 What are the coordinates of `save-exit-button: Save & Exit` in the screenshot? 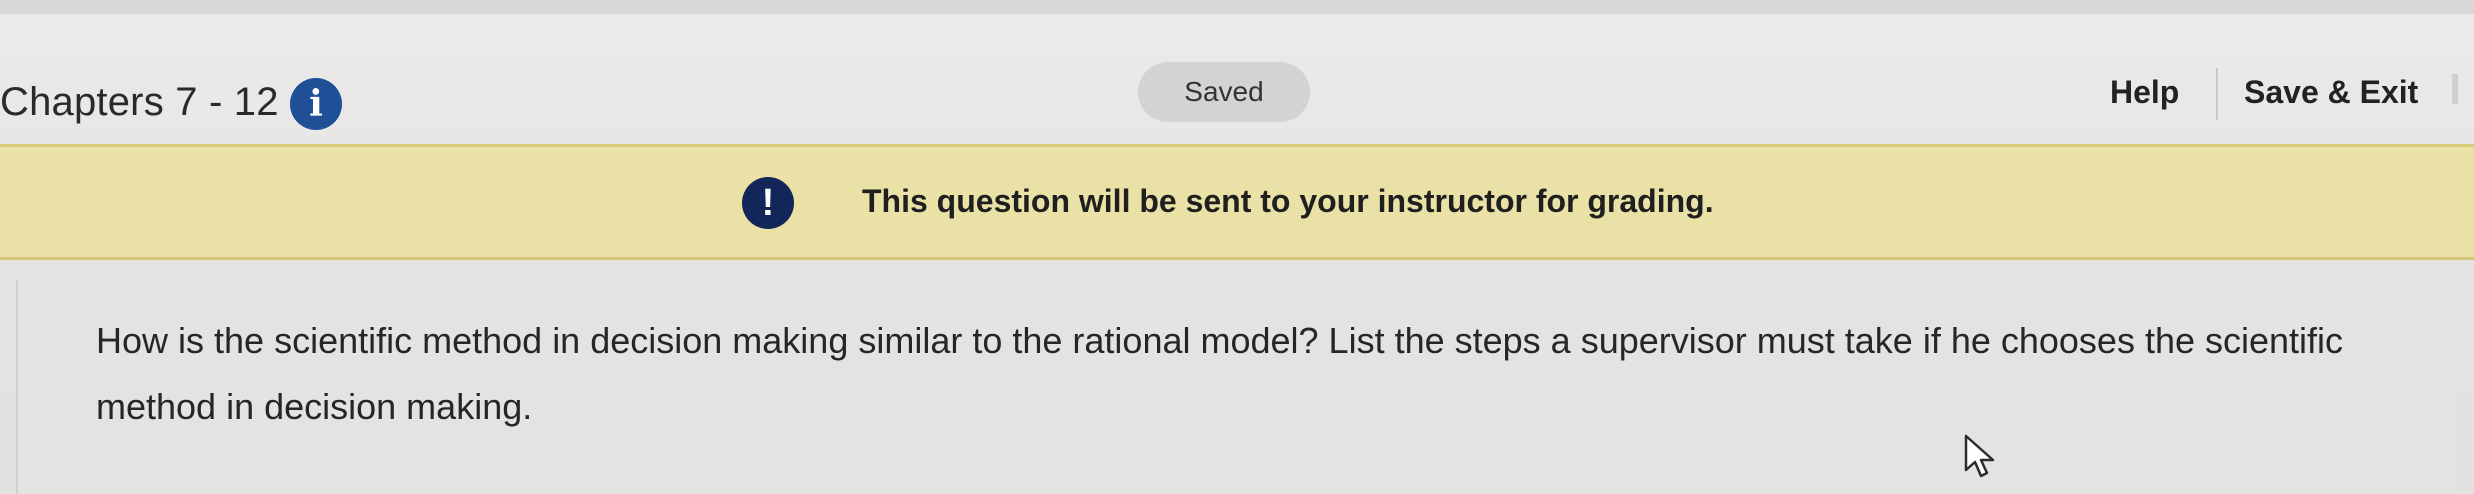 It's located at (2331, 92).